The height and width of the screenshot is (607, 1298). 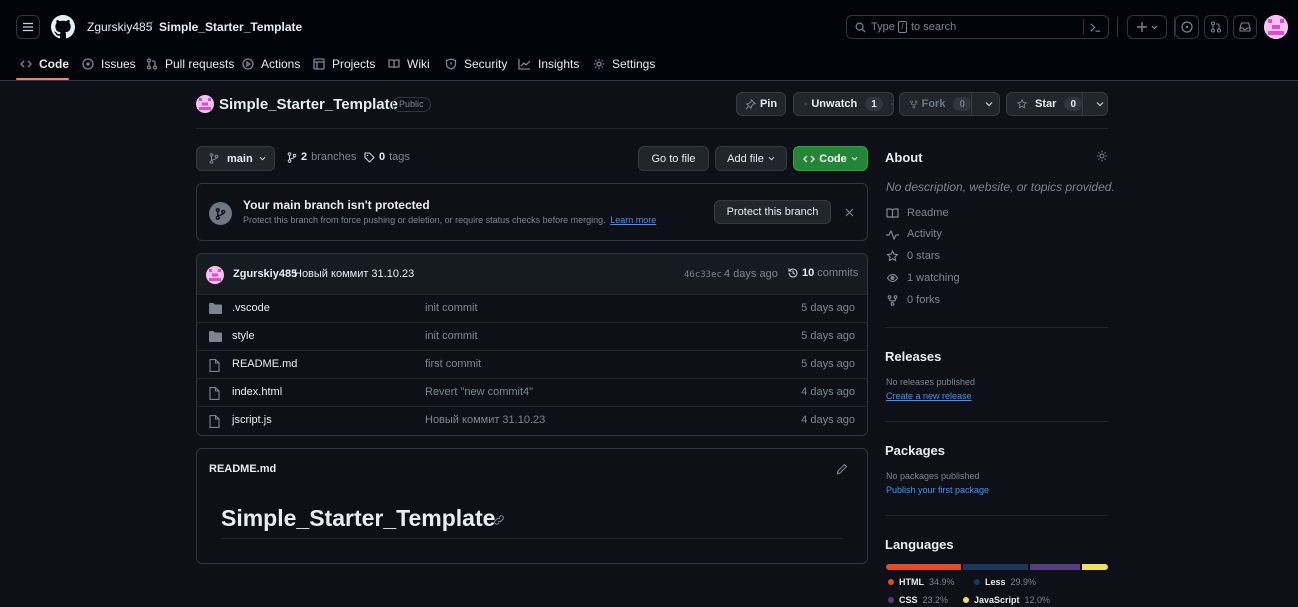 I want to click on code-dropdown-button: Code, so click(x=830, y=158).